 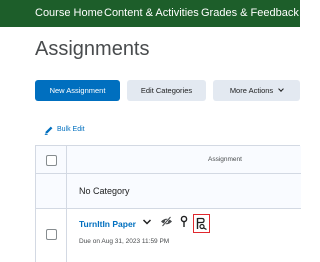 I want to click on nav-item-grades-feedback-label: Grades & Feedback, so click(x=250, y=13).